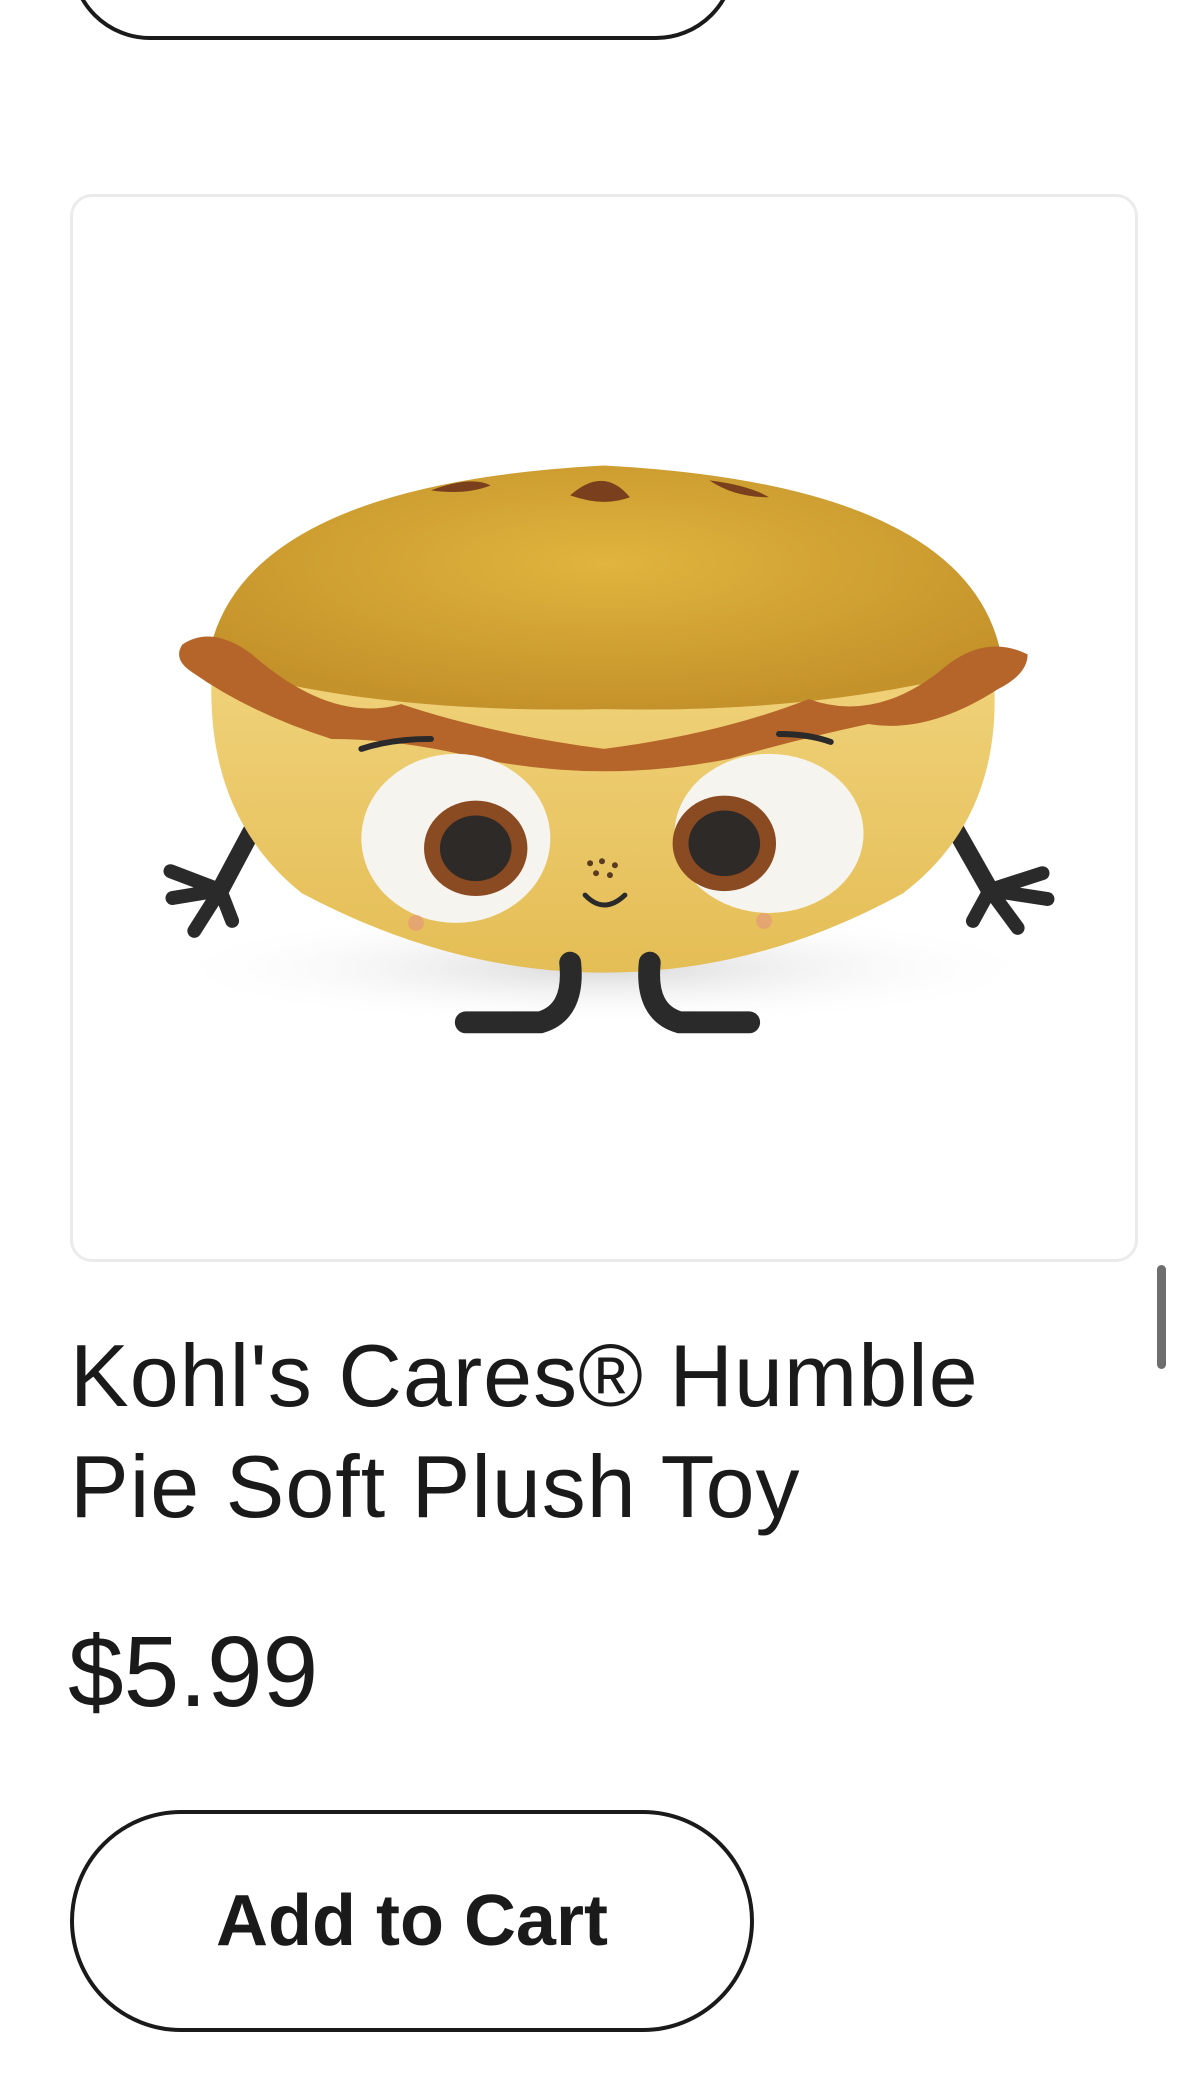 This screenshot has width=1178, height=2096. Describe the element at coordinates (193, 1672) in the screenshot. I see `product-price: $5.99` at that location.